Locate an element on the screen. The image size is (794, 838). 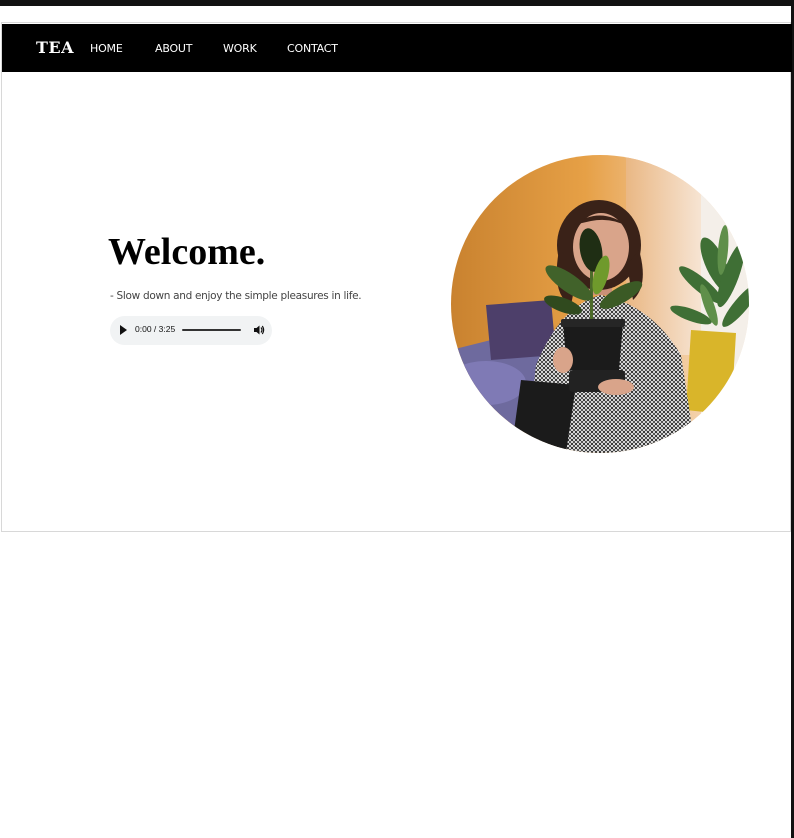
brand-logo: TEA is located at coordinates (55, 47).